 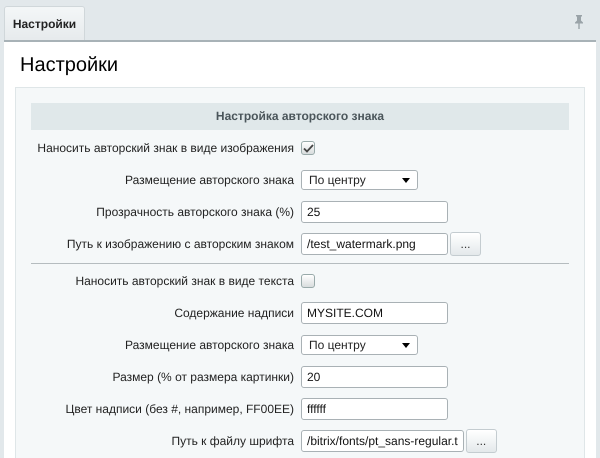 What do you see at coordinates (165, 148) in the screenshot?
I see `field-label: Наносить авторский знак в виде изображения` at bounding box center [165, 148].